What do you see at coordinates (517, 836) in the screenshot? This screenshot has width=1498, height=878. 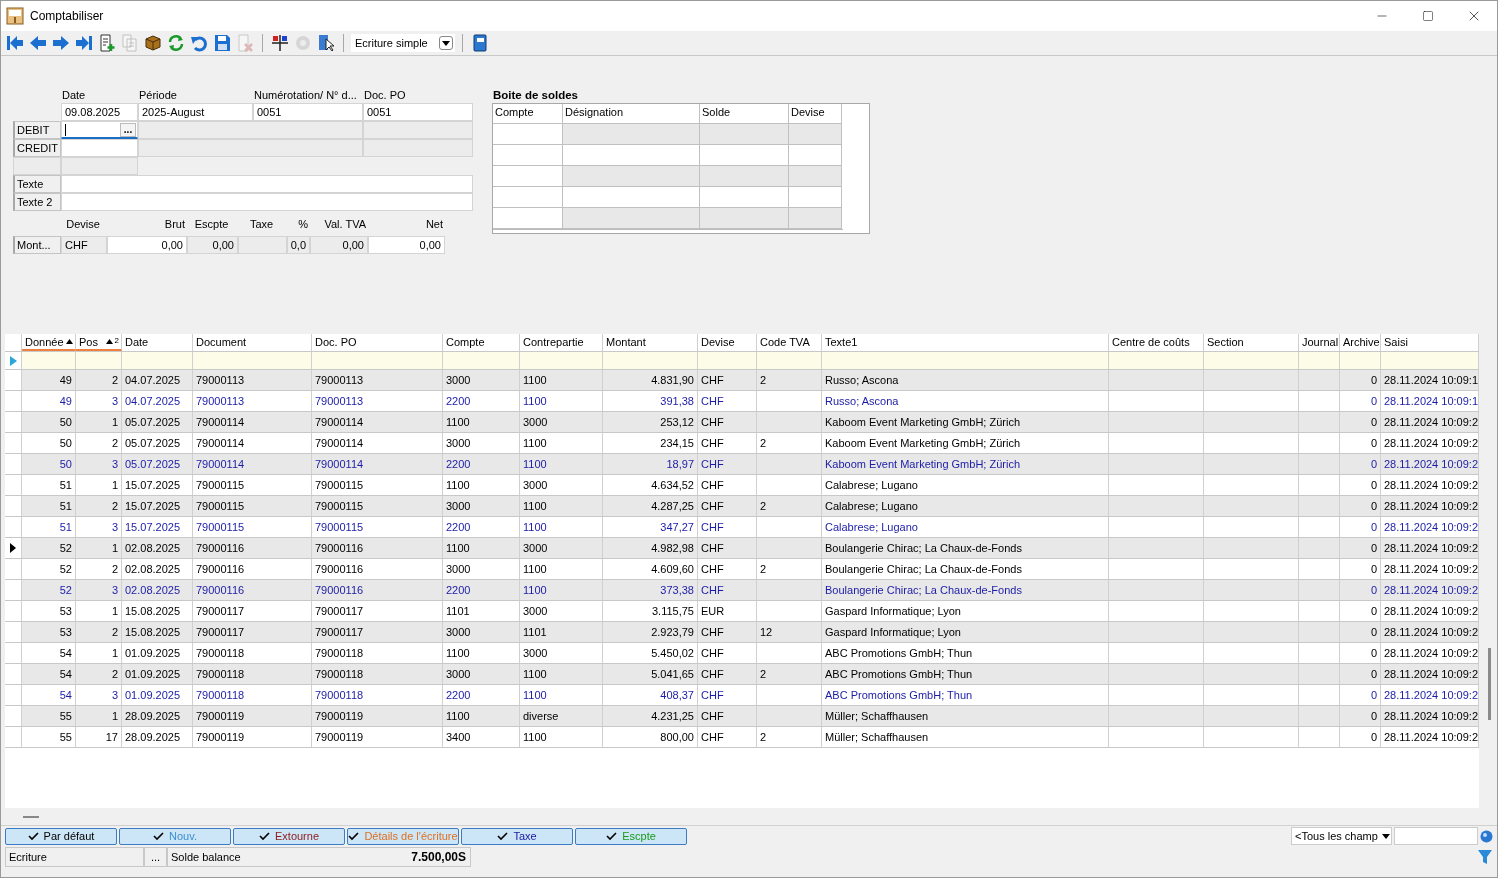 I see `filter-button: Taxe` at bounding box center [517, 836].